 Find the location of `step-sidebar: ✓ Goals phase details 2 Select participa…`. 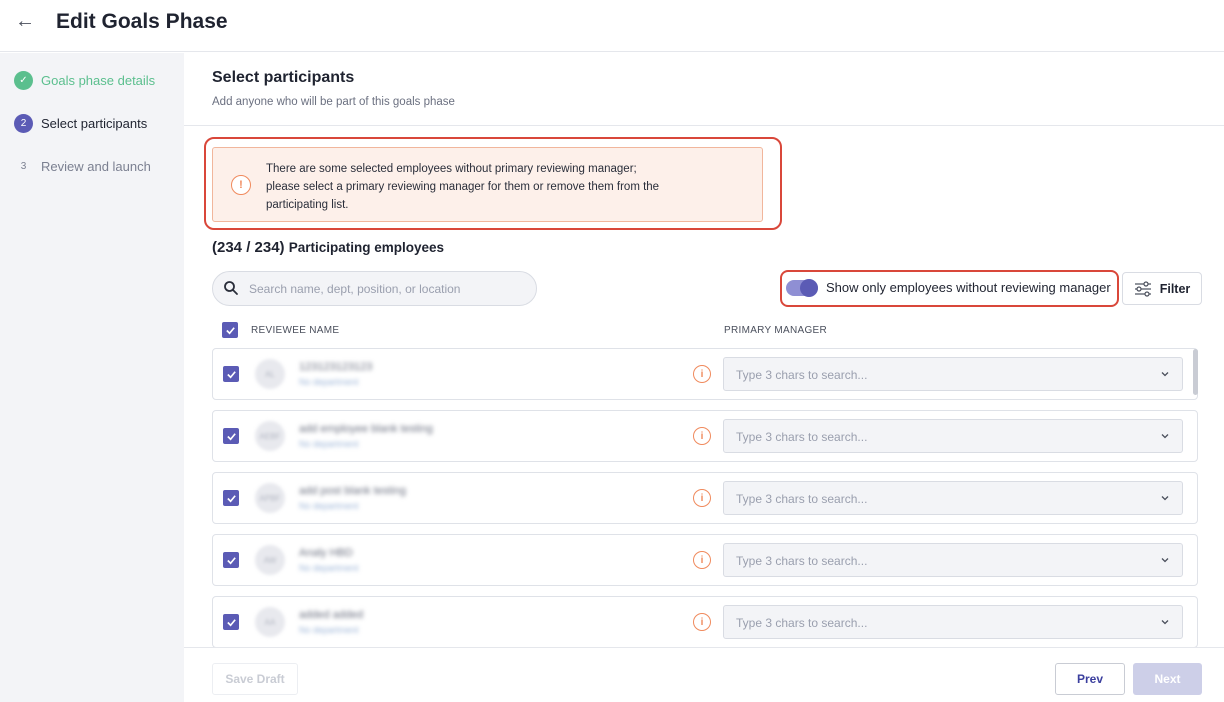

step-sidebar: ✓ Goals phase details 2 Select participa… is located at coordinates (92, 377).